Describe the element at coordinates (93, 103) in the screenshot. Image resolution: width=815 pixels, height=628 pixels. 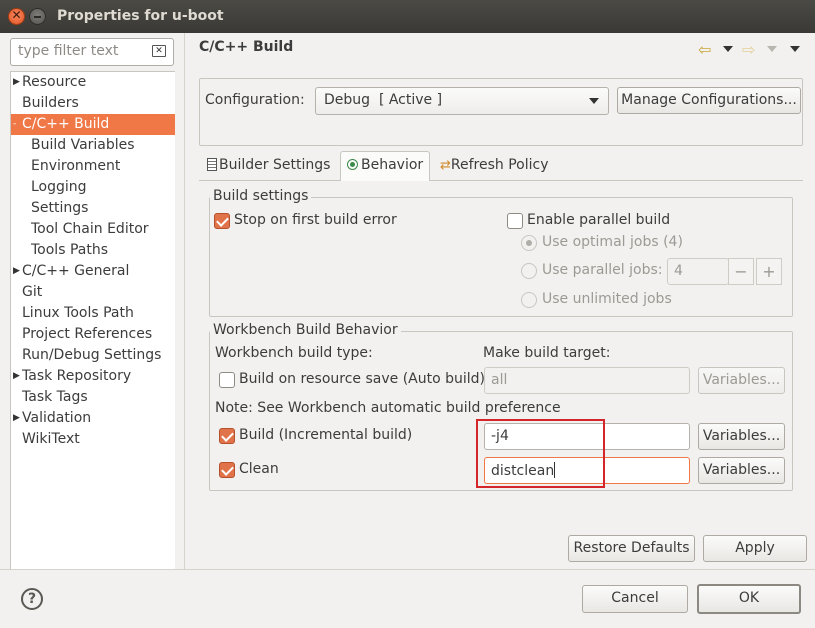
I see `tree-item-builders: Builders` at that location.